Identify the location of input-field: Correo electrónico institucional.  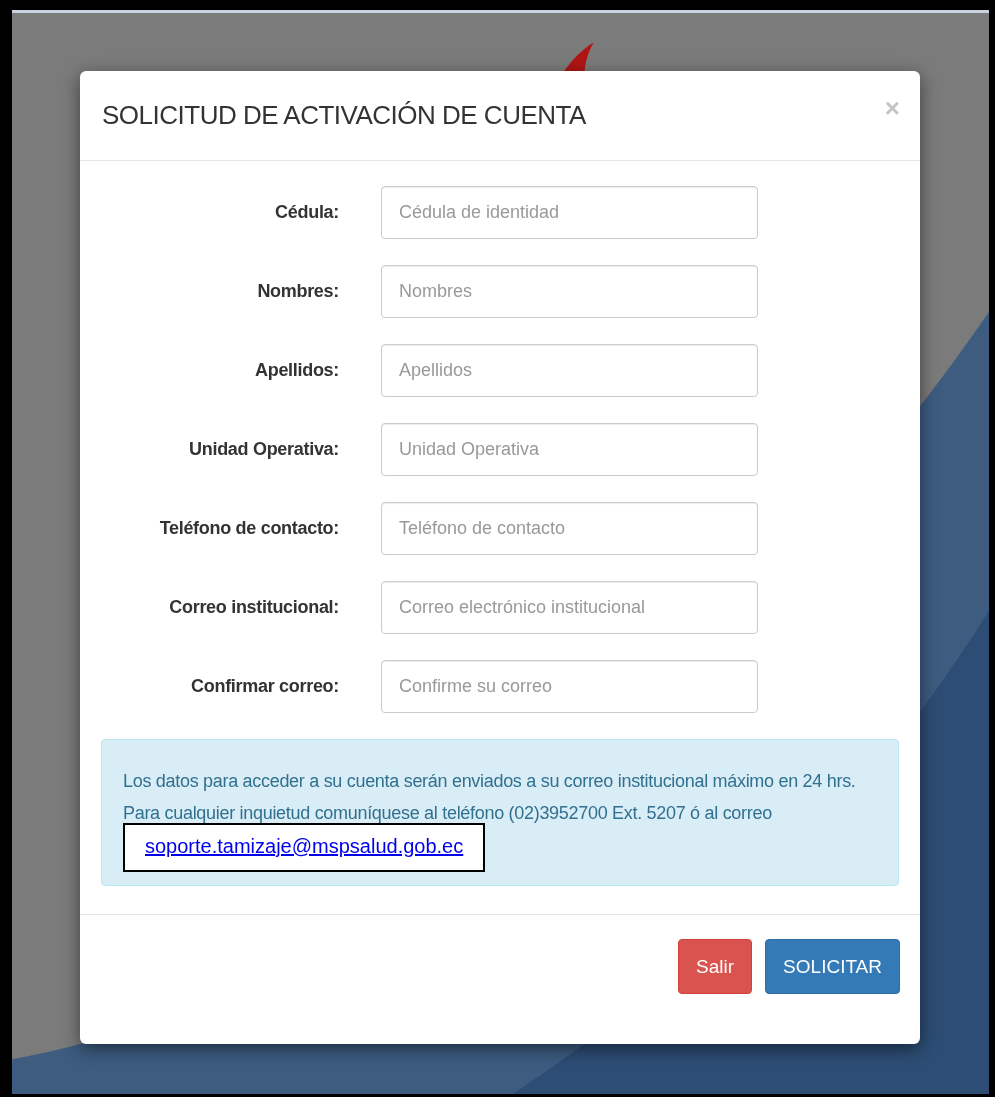
(569, 607).